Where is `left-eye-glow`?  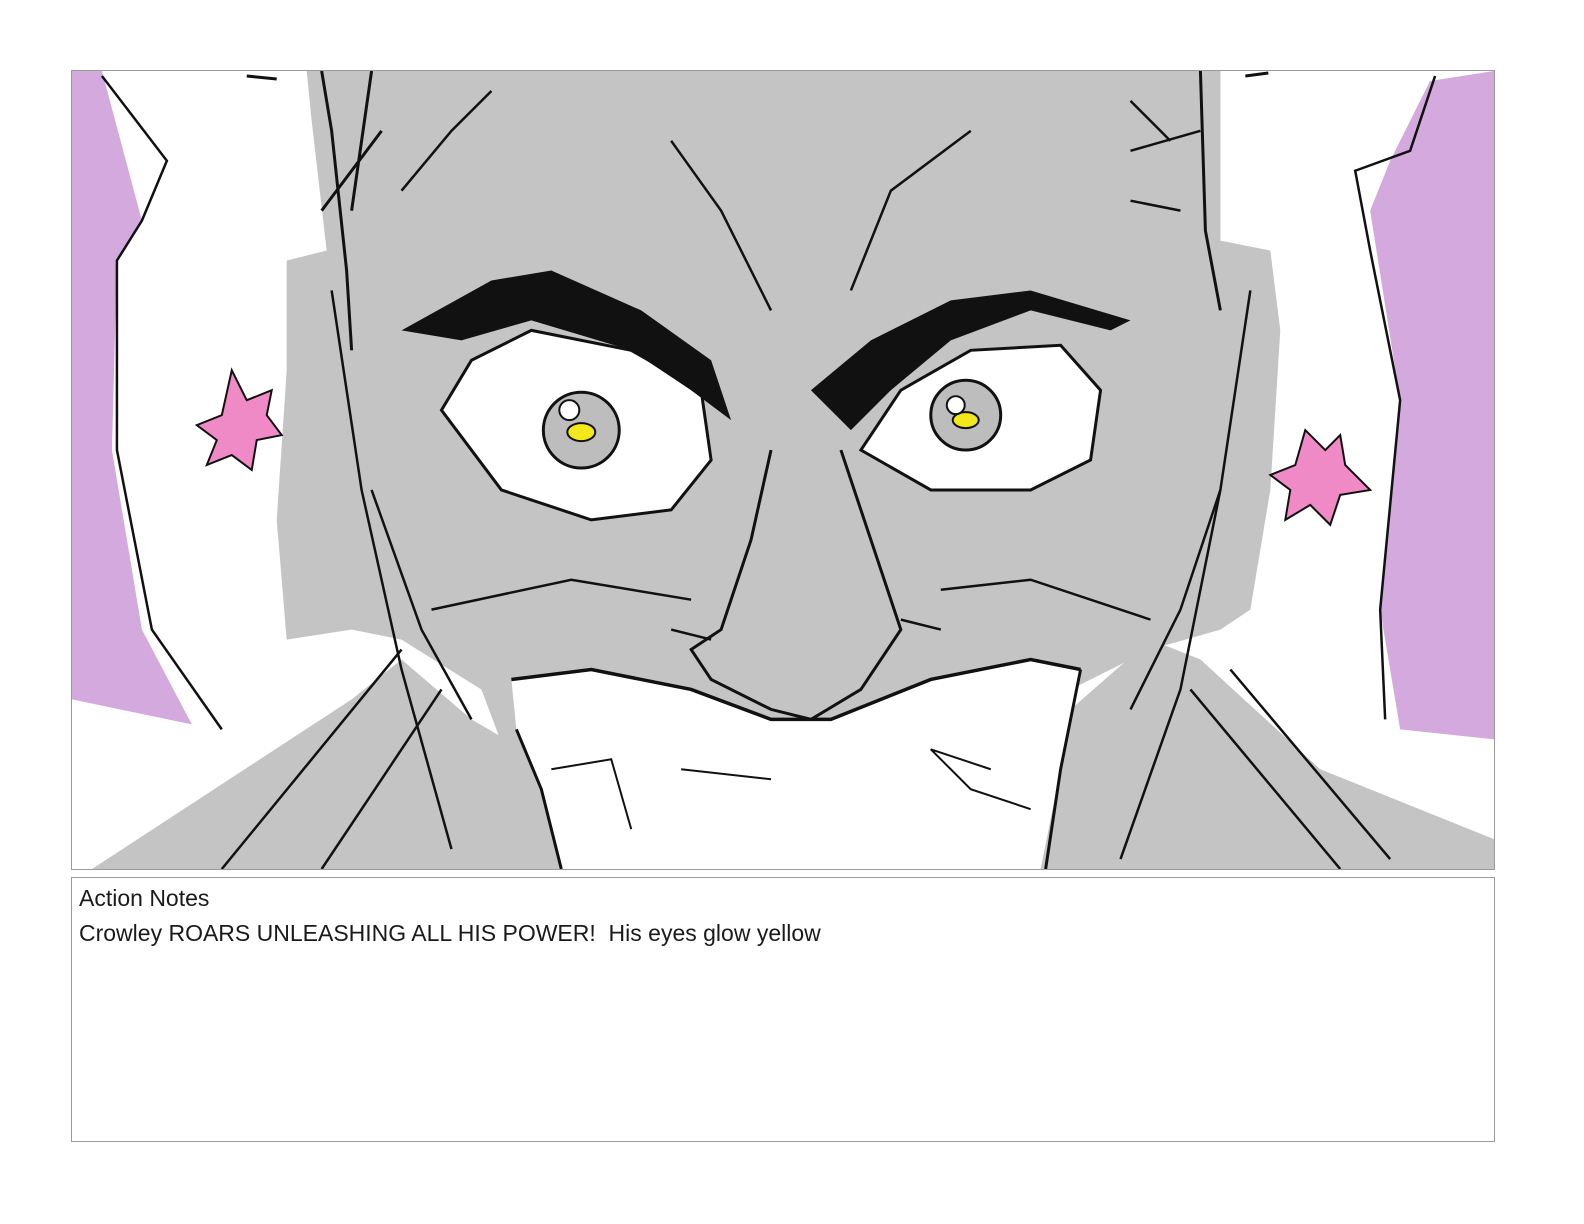 left-eye-glow is located at coordinates (581, 432).